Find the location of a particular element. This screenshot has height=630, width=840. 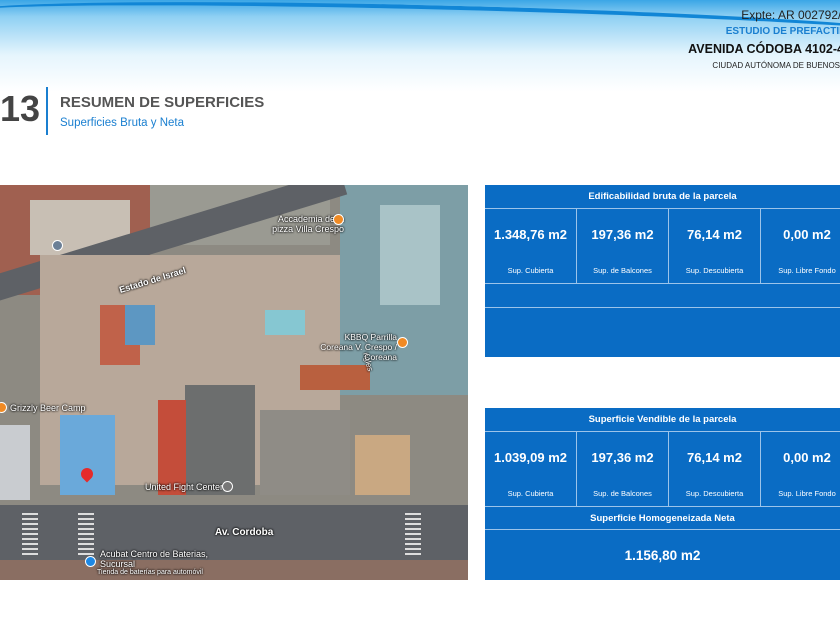

poi-label: United Fight Center is located at coordinates (184, 487).